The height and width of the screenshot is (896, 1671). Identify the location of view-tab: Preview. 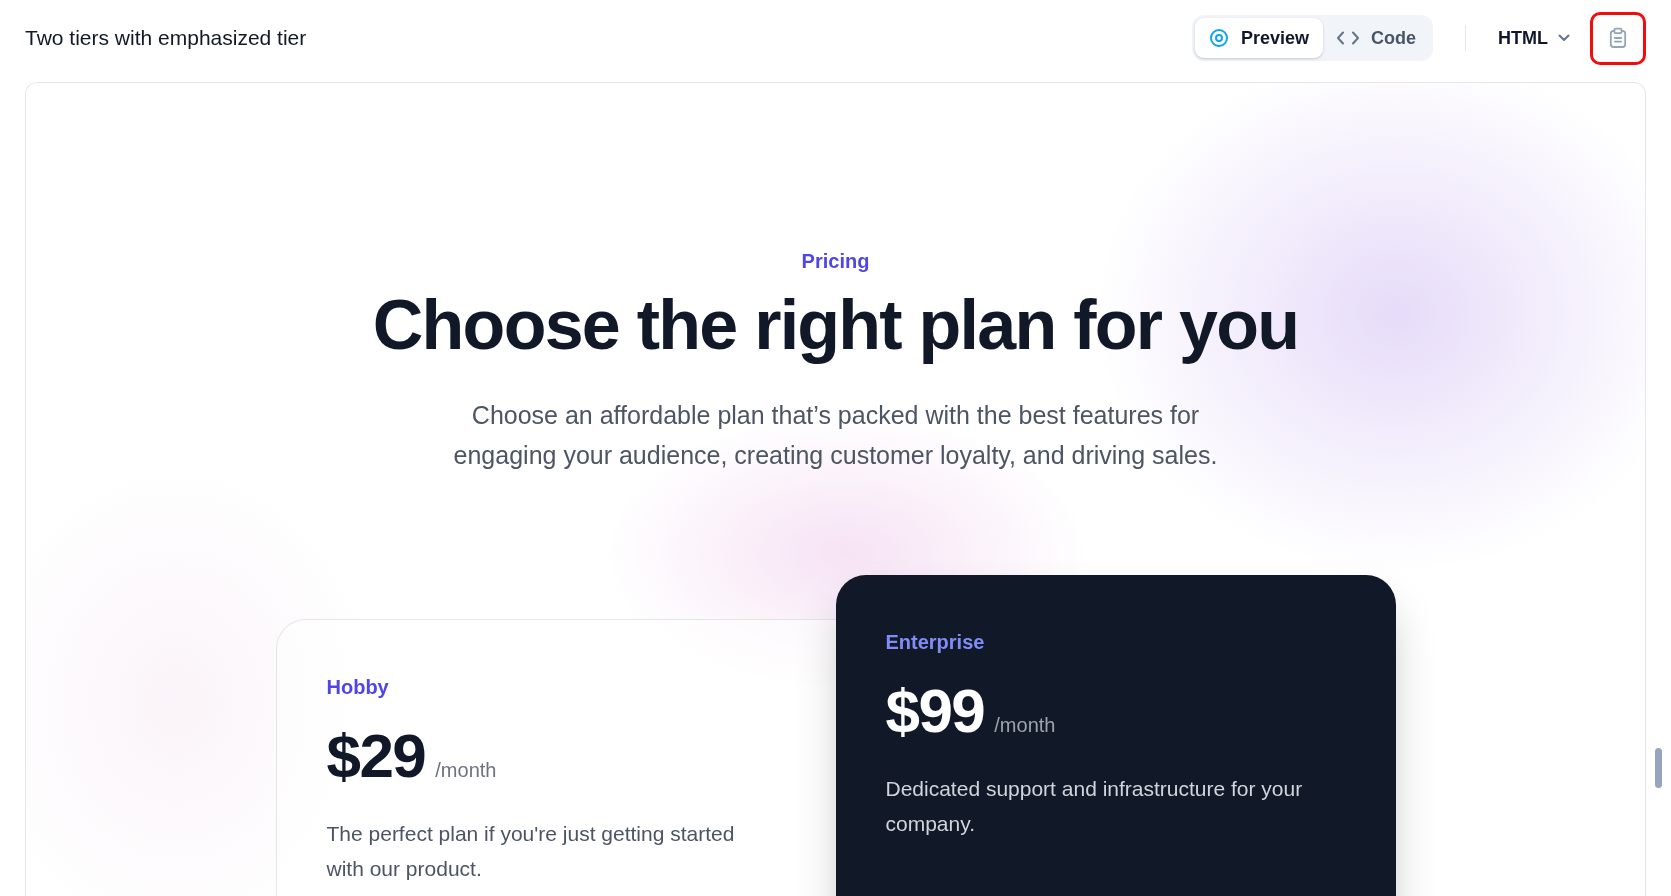
(1258, 38).